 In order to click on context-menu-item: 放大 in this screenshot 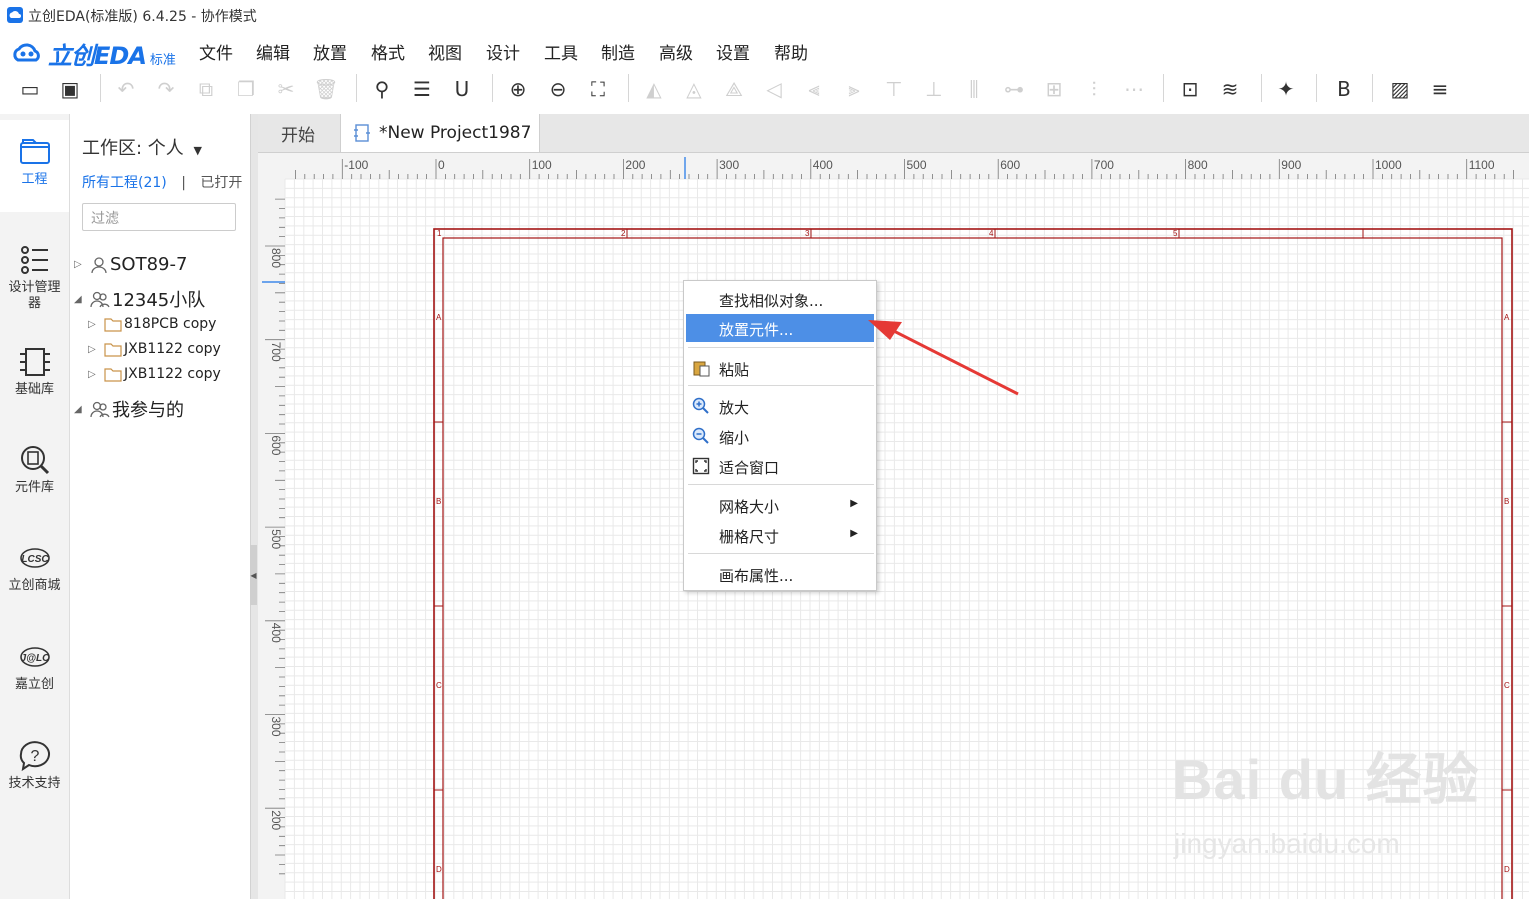, I will do `click(780, 406)`.